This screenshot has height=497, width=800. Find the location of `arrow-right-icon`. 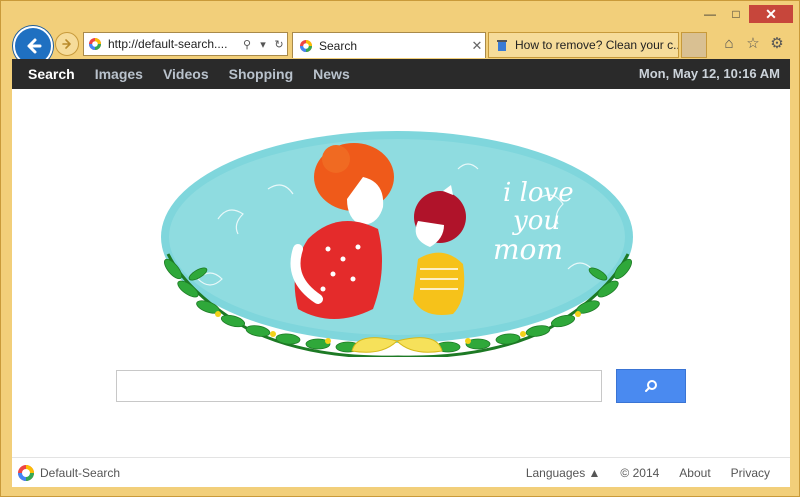

arrow-right-icon is located at coordinates (66, 44).